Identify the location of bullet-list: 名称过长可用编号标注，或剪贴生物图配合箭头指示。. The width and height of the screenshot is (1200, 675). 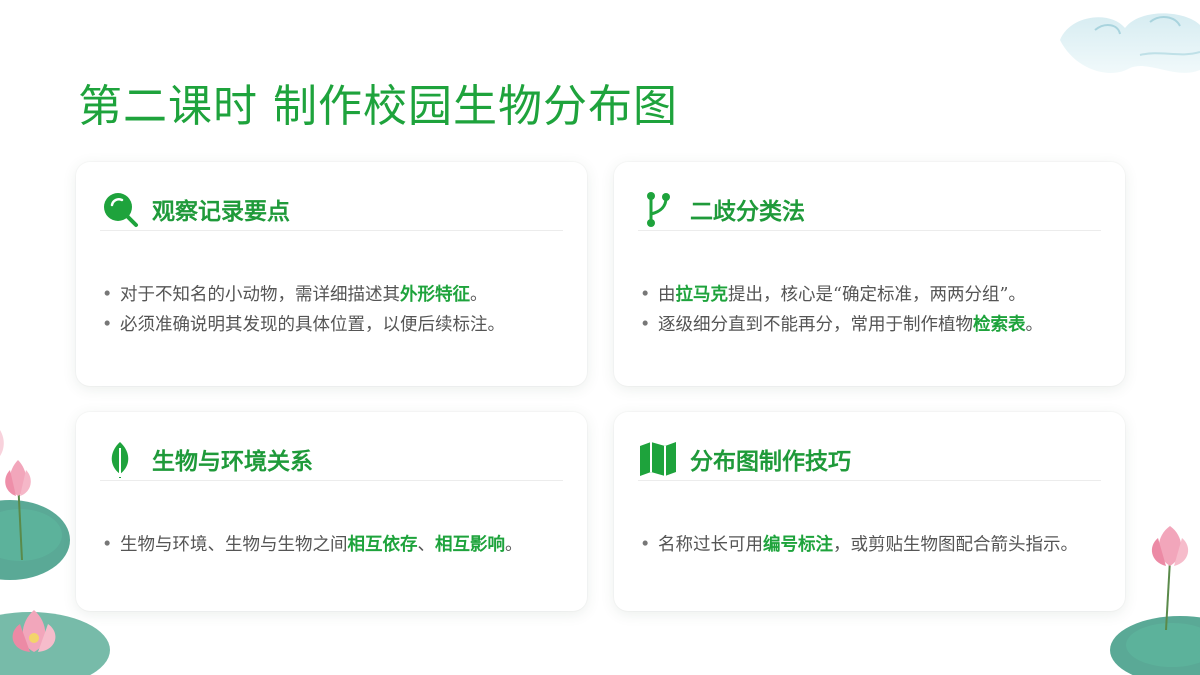
(870, 545).